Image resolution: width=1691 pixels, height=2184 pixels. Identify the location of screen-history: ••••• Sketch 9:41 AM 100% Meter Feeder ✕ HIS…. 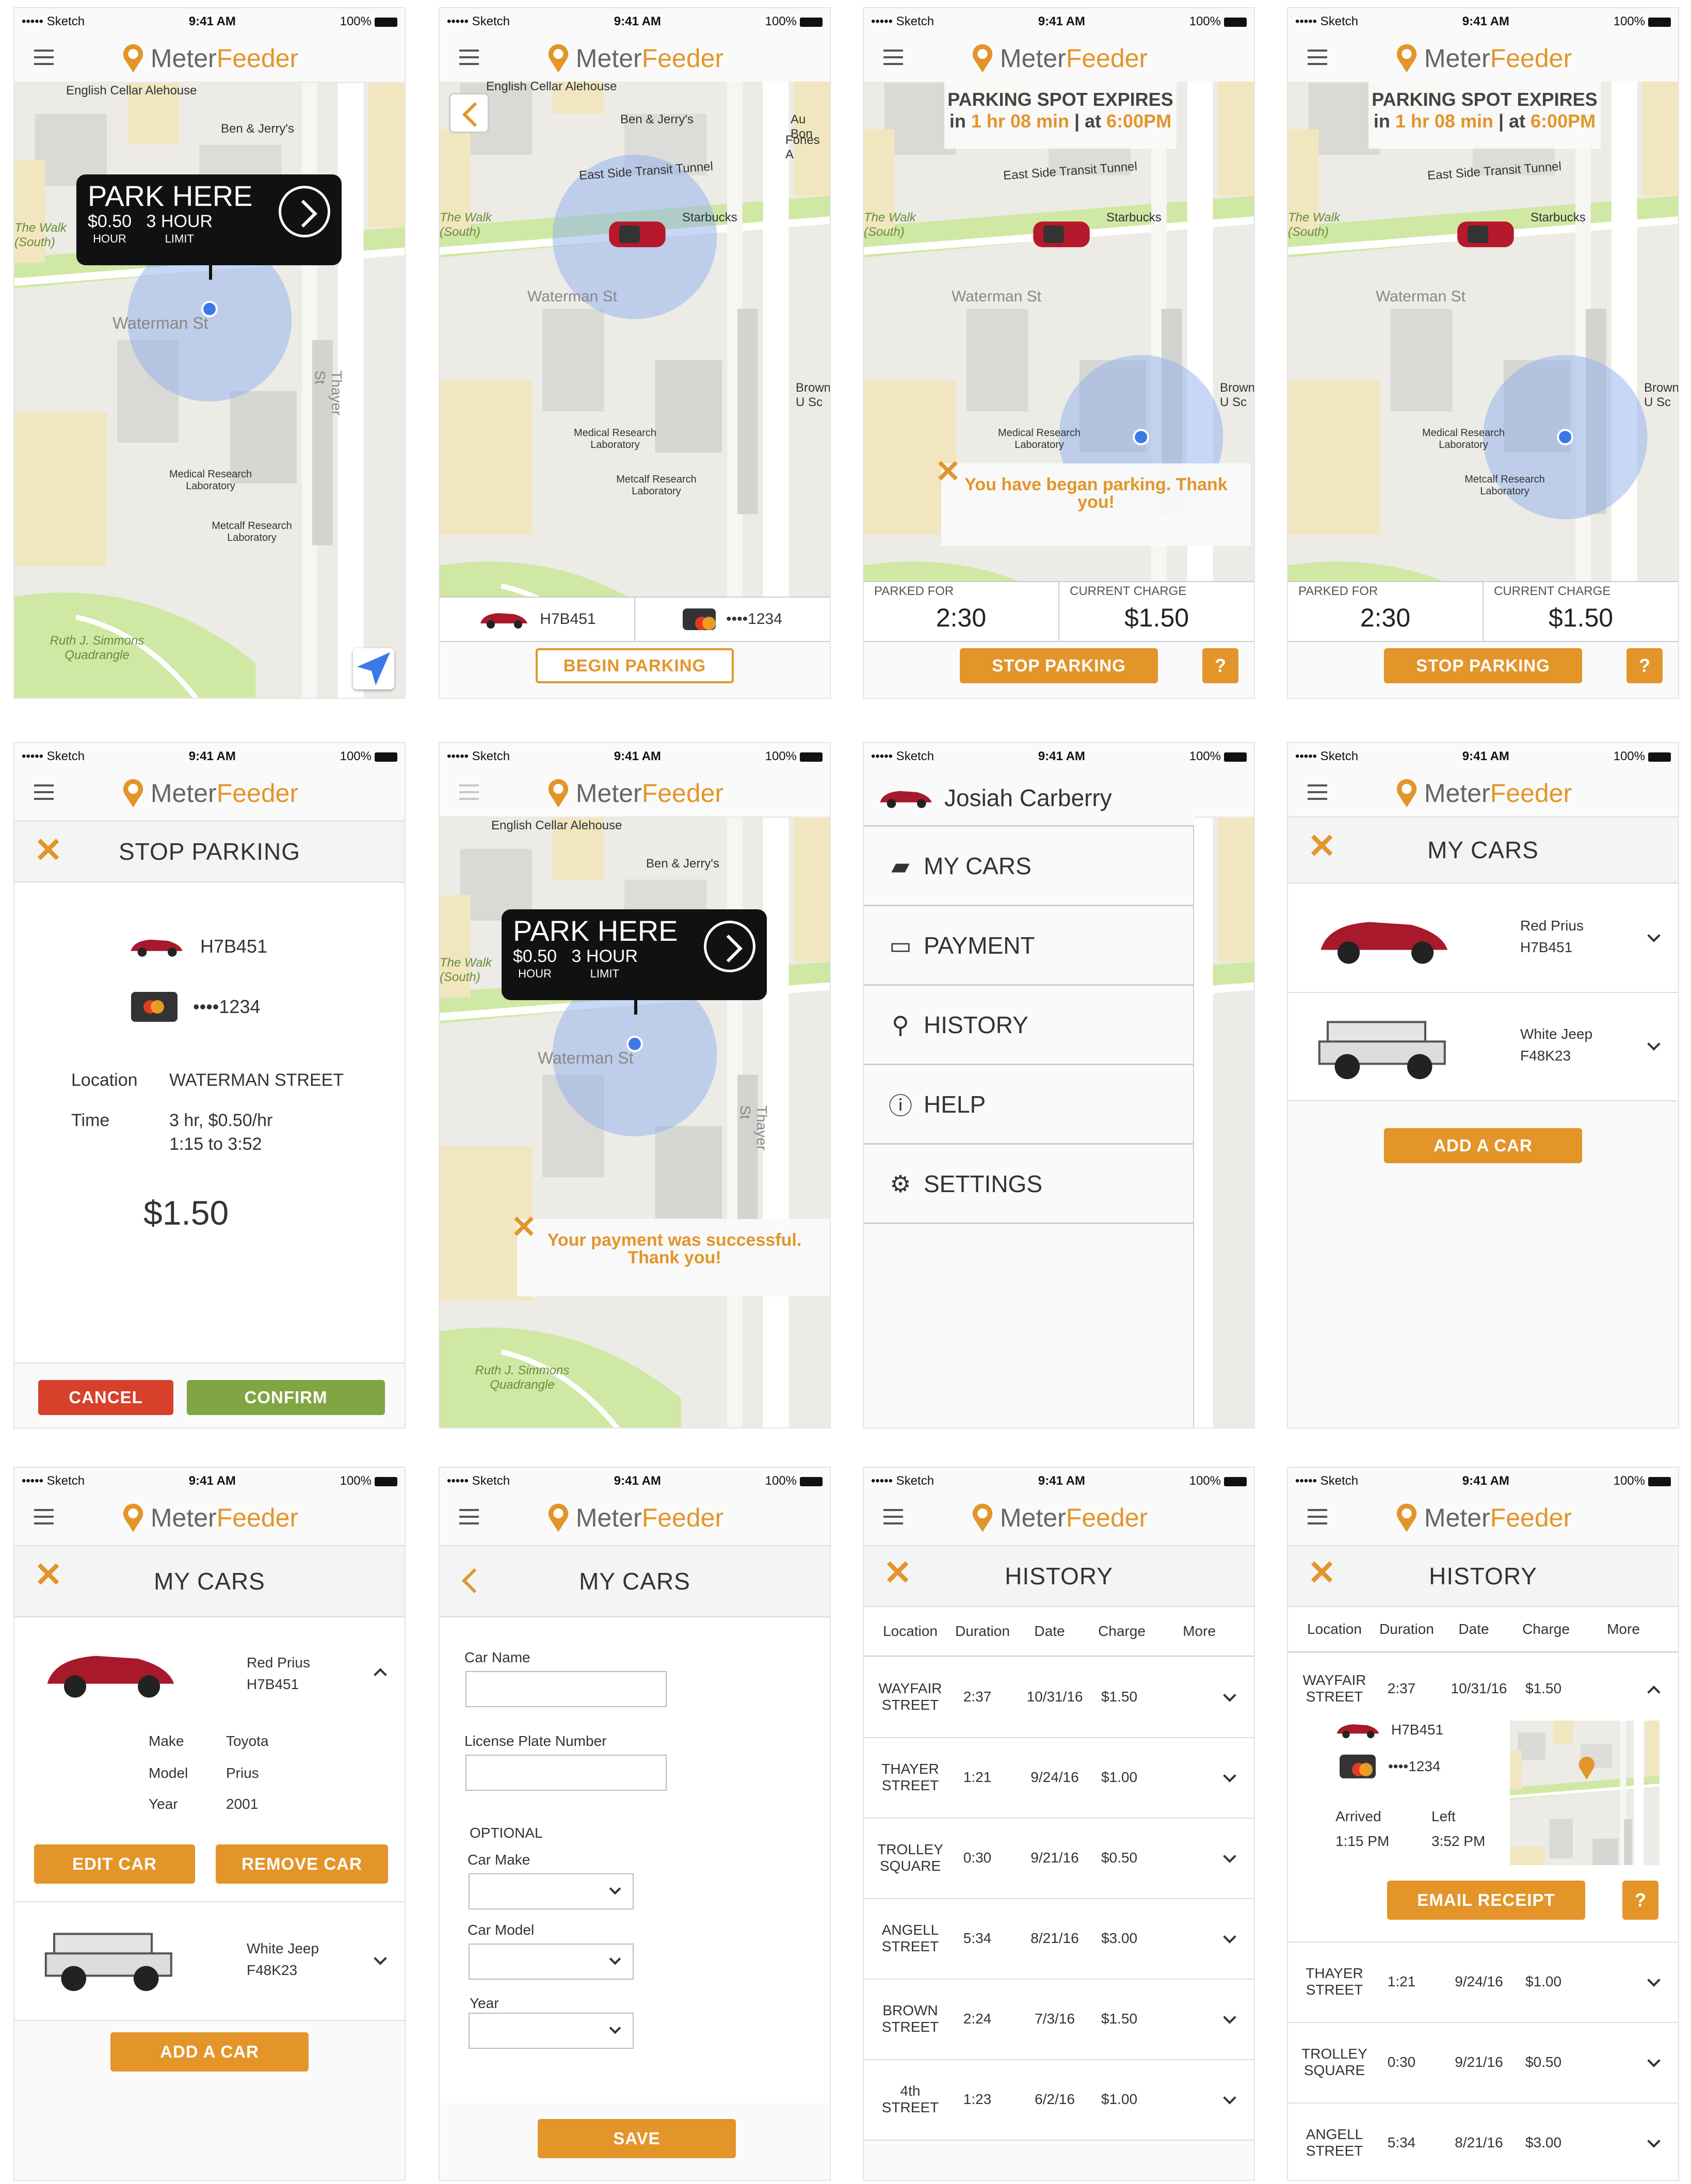
(1059, 1824).